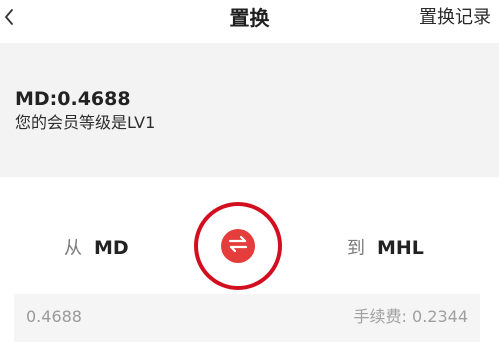  What do you see at coordinates (249, 20) in the screenshot?
I see `top-header: 置换 置换记录` at bounding box center [249, 20].